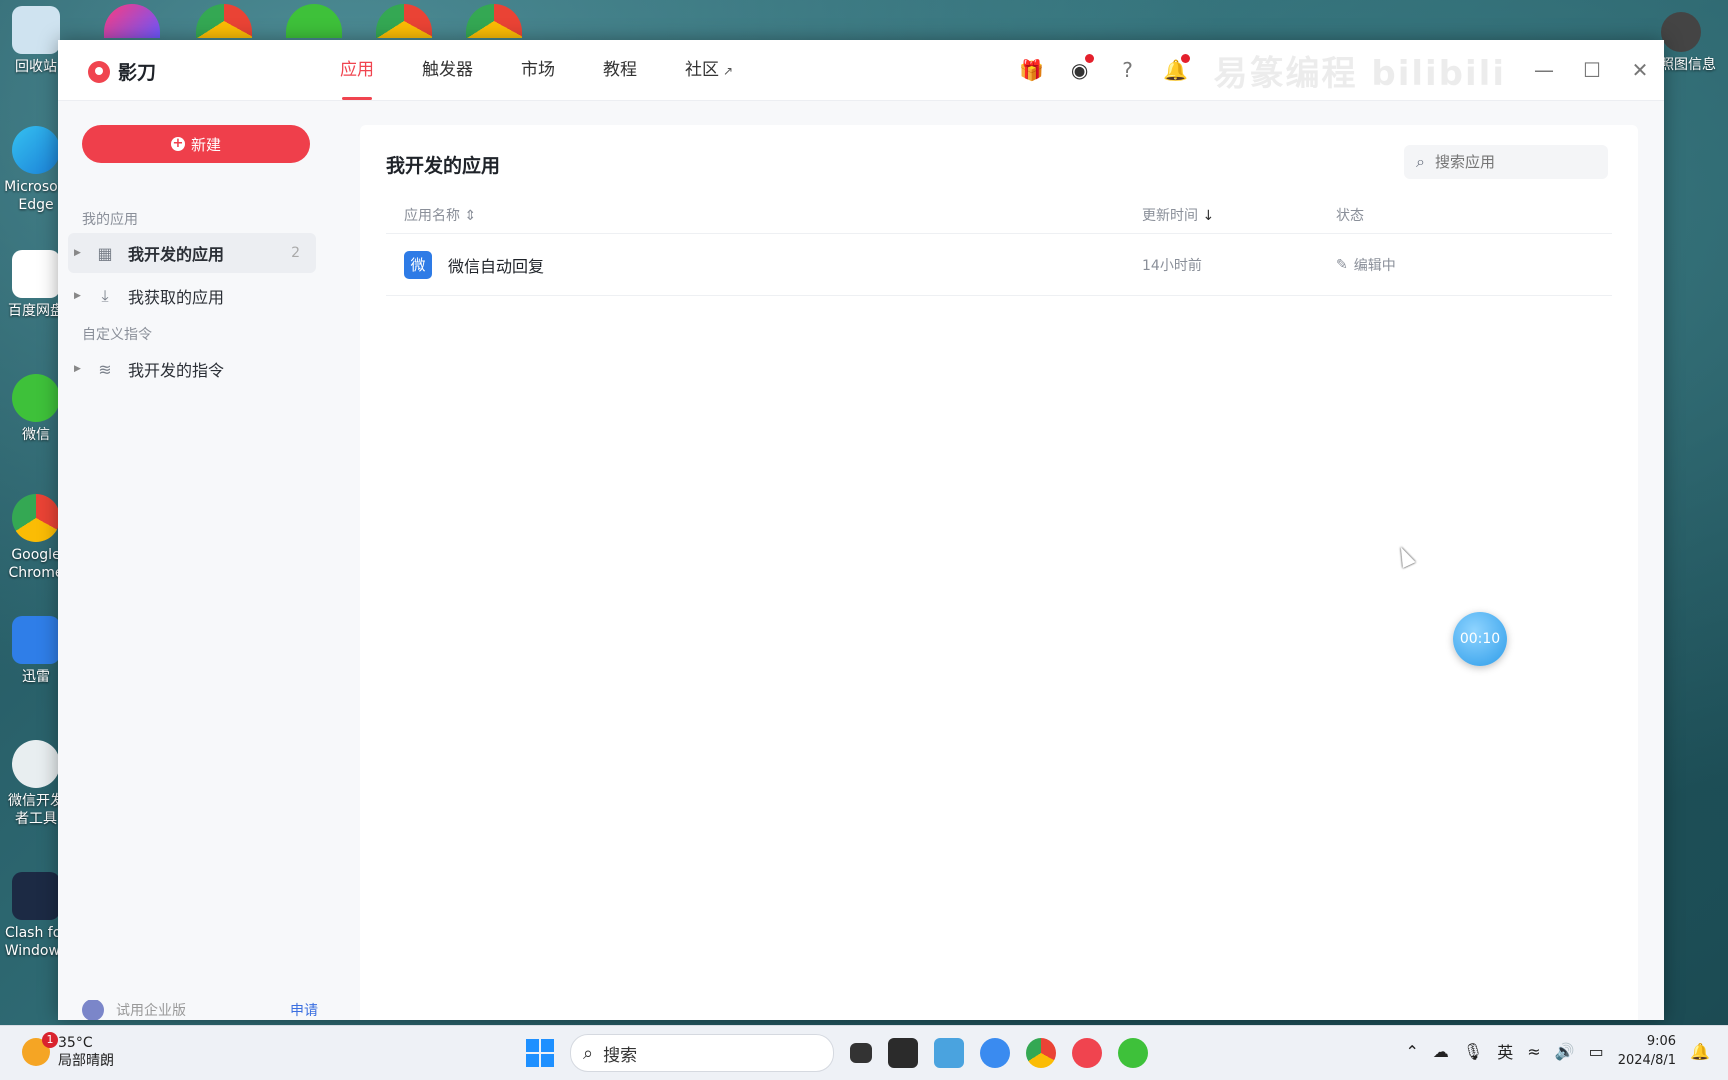 Image resolution: width=1728 pixels, height=1080 pixels. What do you see at coordinates (1565, 1051) in the screenshot?
I see `volume-icon: 🔊` at bounding box center [1565, 1051].